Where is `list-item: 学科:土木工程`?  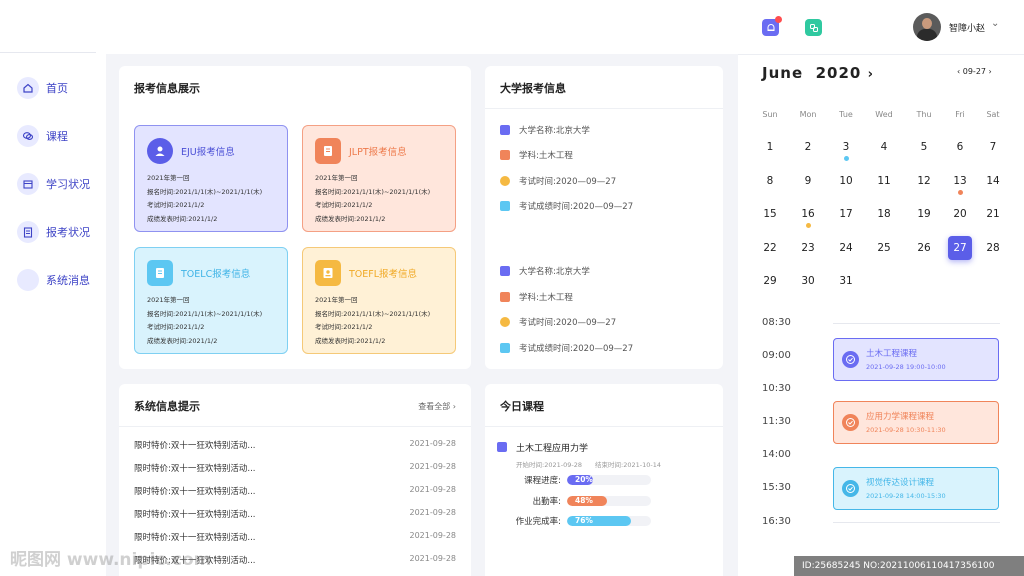
list-item: 学科:土木工程 is located at coordinates (536, 155).